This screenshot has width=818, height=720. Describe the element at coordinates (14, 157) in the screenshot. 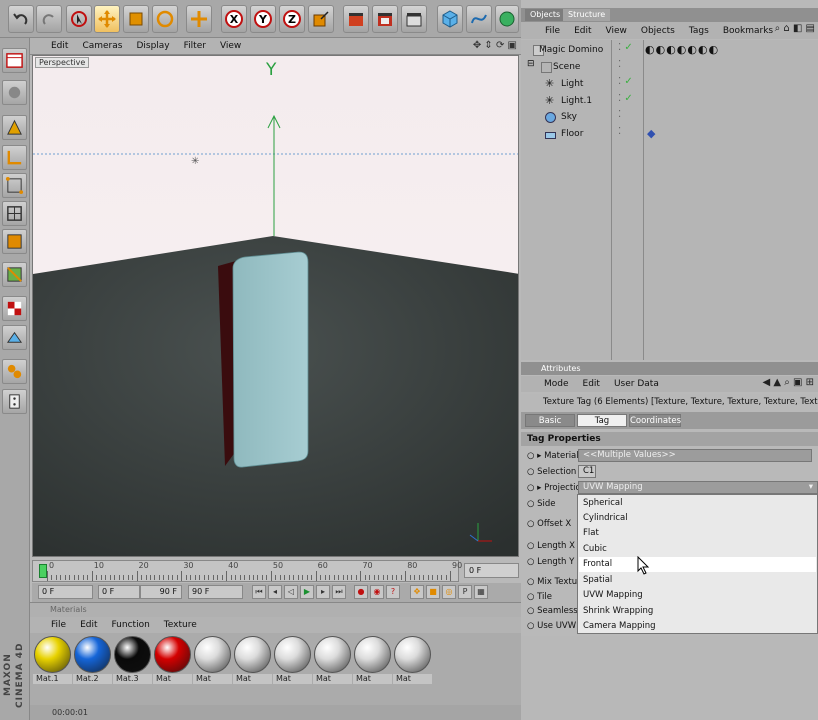

I see `object-axis-button` at that location.